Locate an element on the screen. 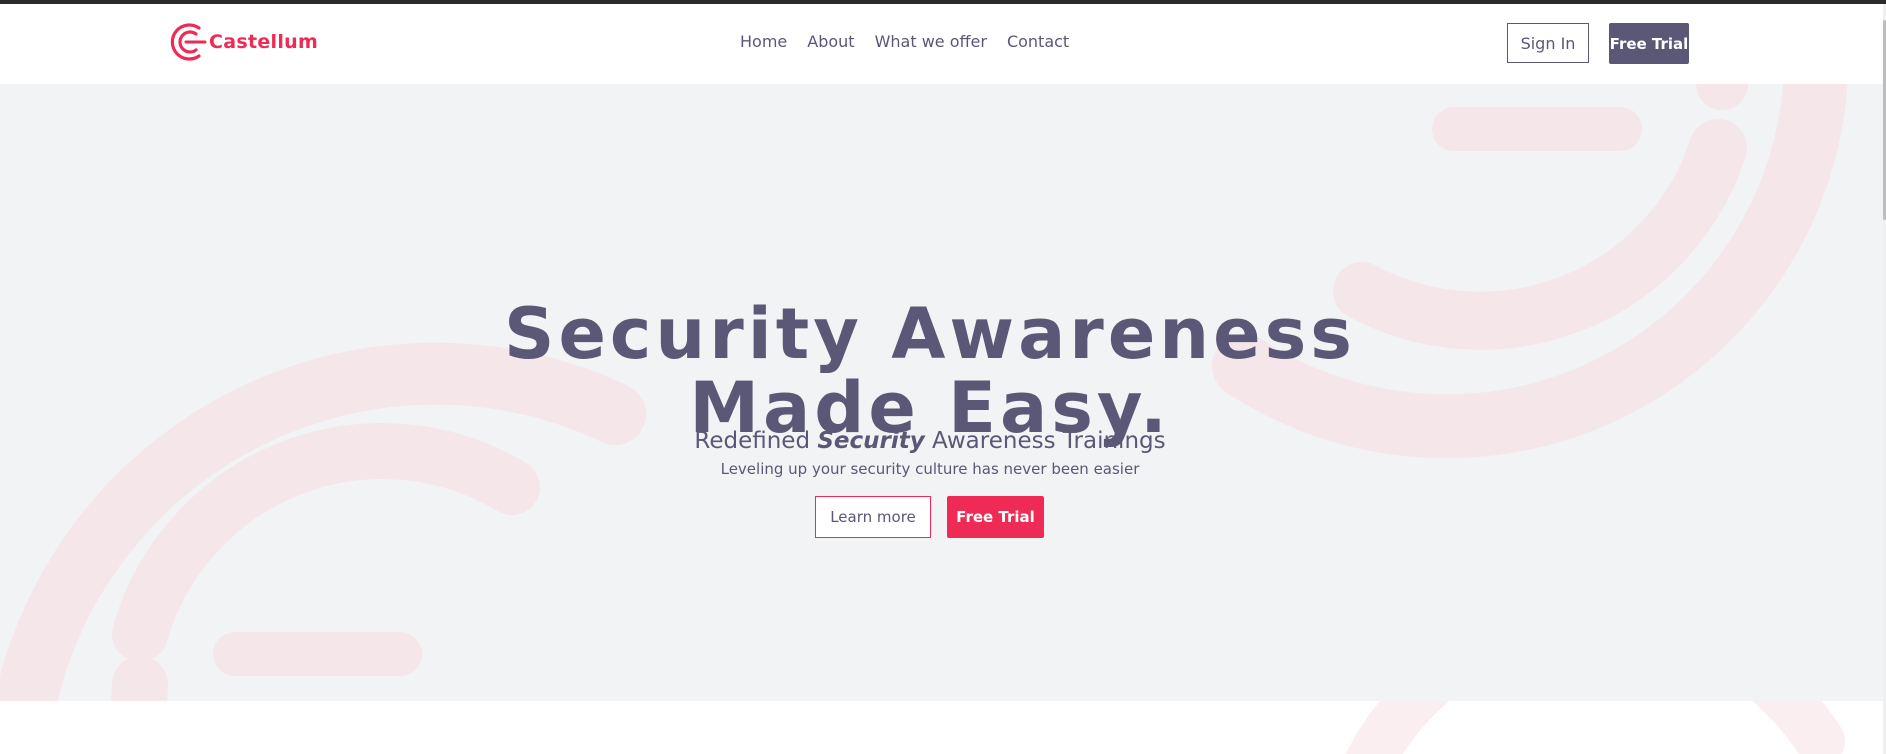  hero-free-trial-button: Free Trial is located at coordinates (995, 517).